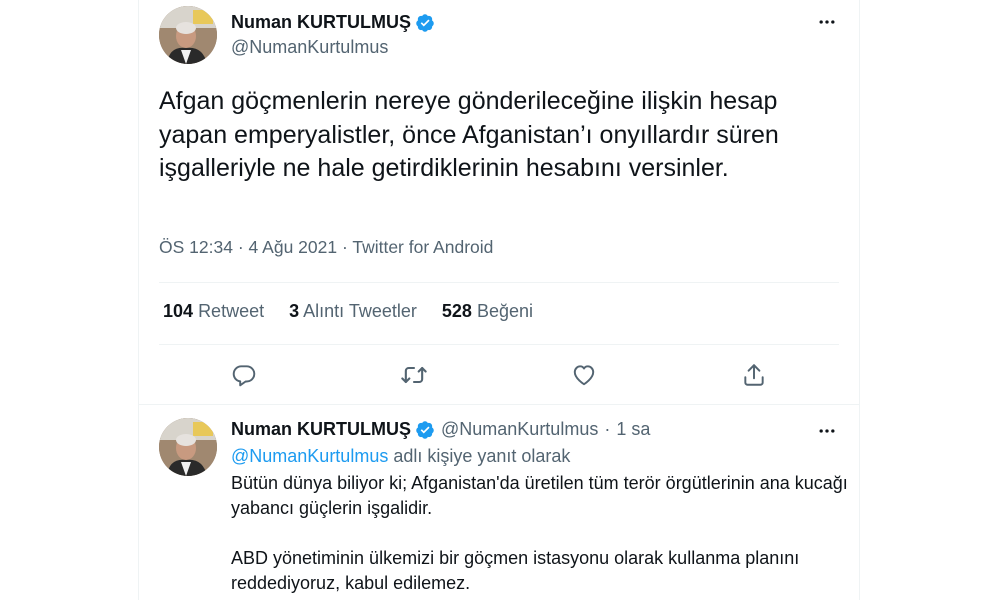  I want to click on stat-label: Alıntı Tweetler, so click(360, 311).